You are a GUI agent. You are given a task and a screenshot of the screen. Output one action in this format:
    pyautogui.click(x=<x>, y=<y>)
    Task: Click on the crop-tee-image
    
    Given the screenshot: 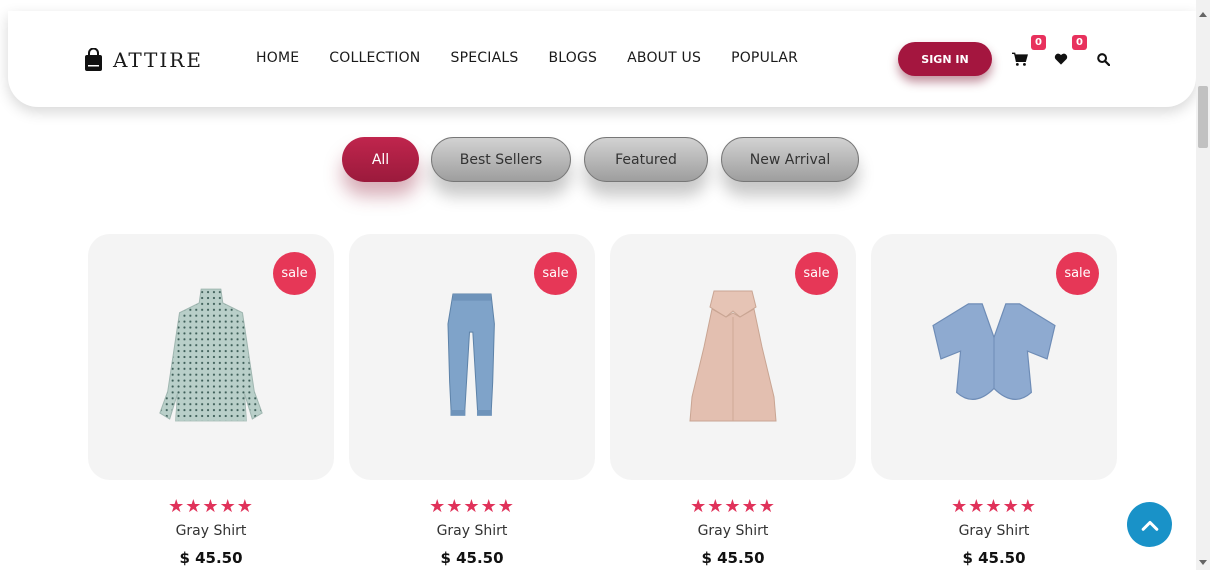 What is the action you would take?
    pyautogui.click(x=994, y=351)
    